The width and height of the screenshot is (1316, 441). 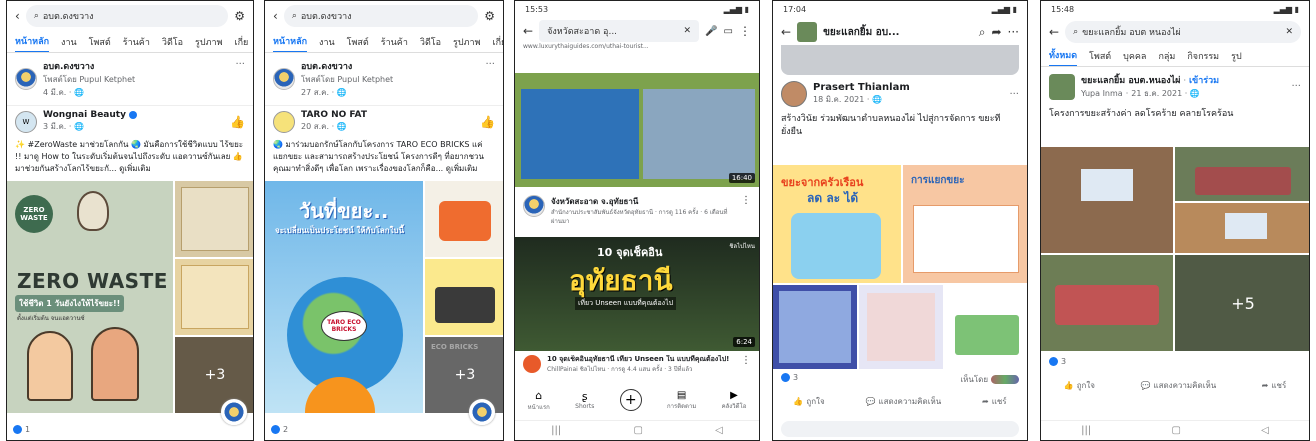 What do you see at coordinates (1242, 303) in the screenshot?
I see `post-photo-5: +5` at bounding box center [1242, 303].